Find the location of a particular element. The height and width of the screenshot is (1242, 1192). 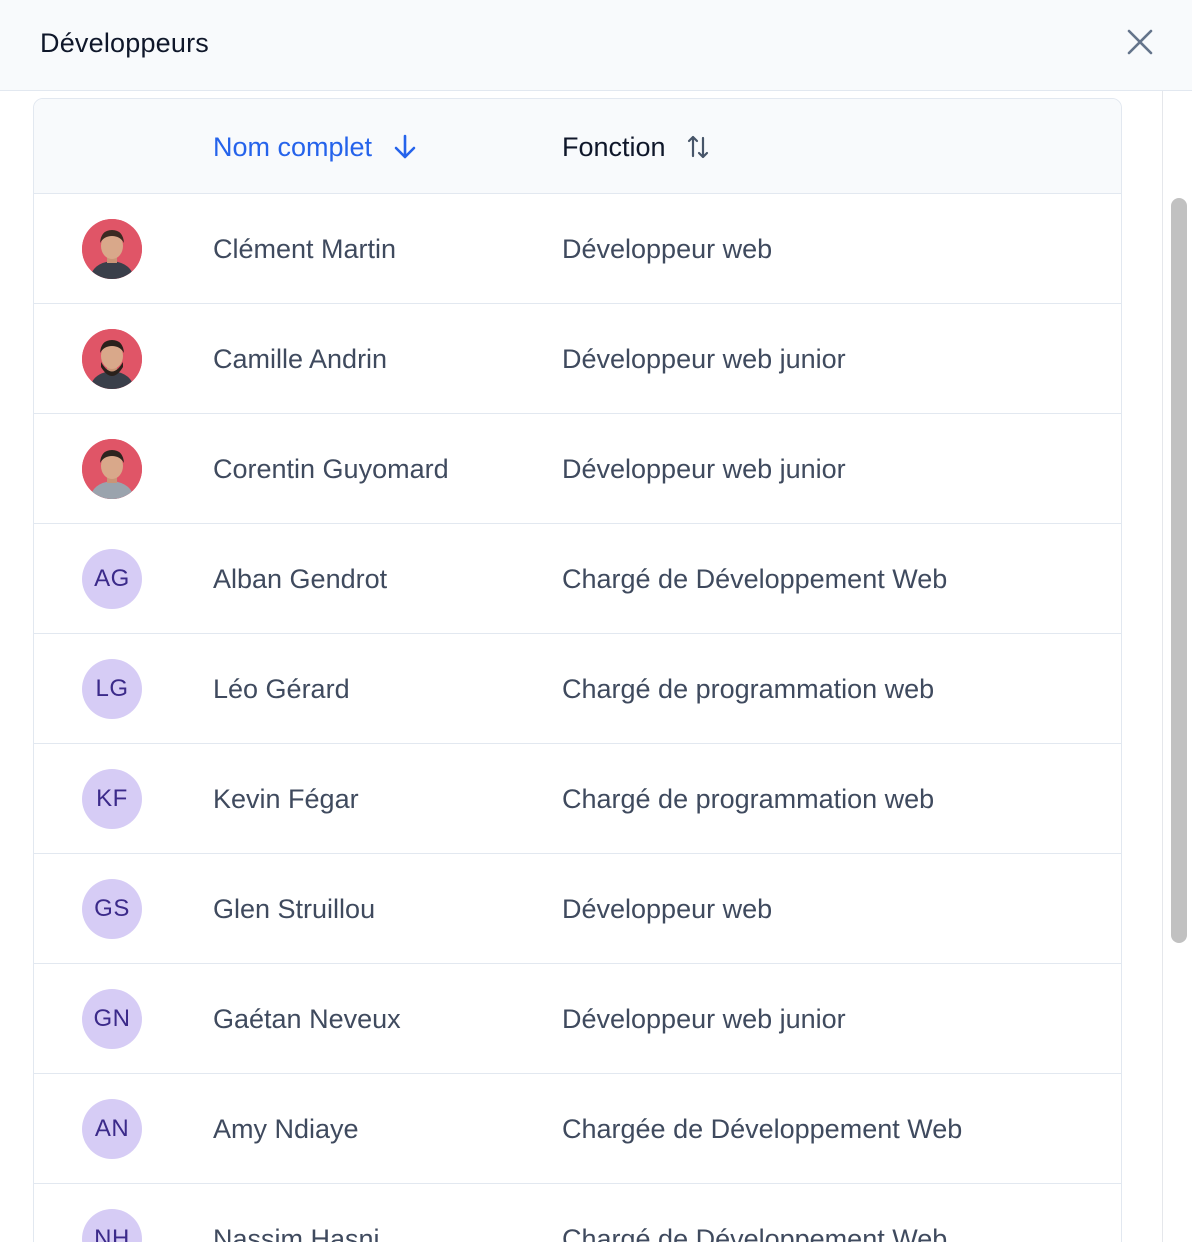

cell-full-name: Gaétan Neveux is located at coordinates (307, 1019).